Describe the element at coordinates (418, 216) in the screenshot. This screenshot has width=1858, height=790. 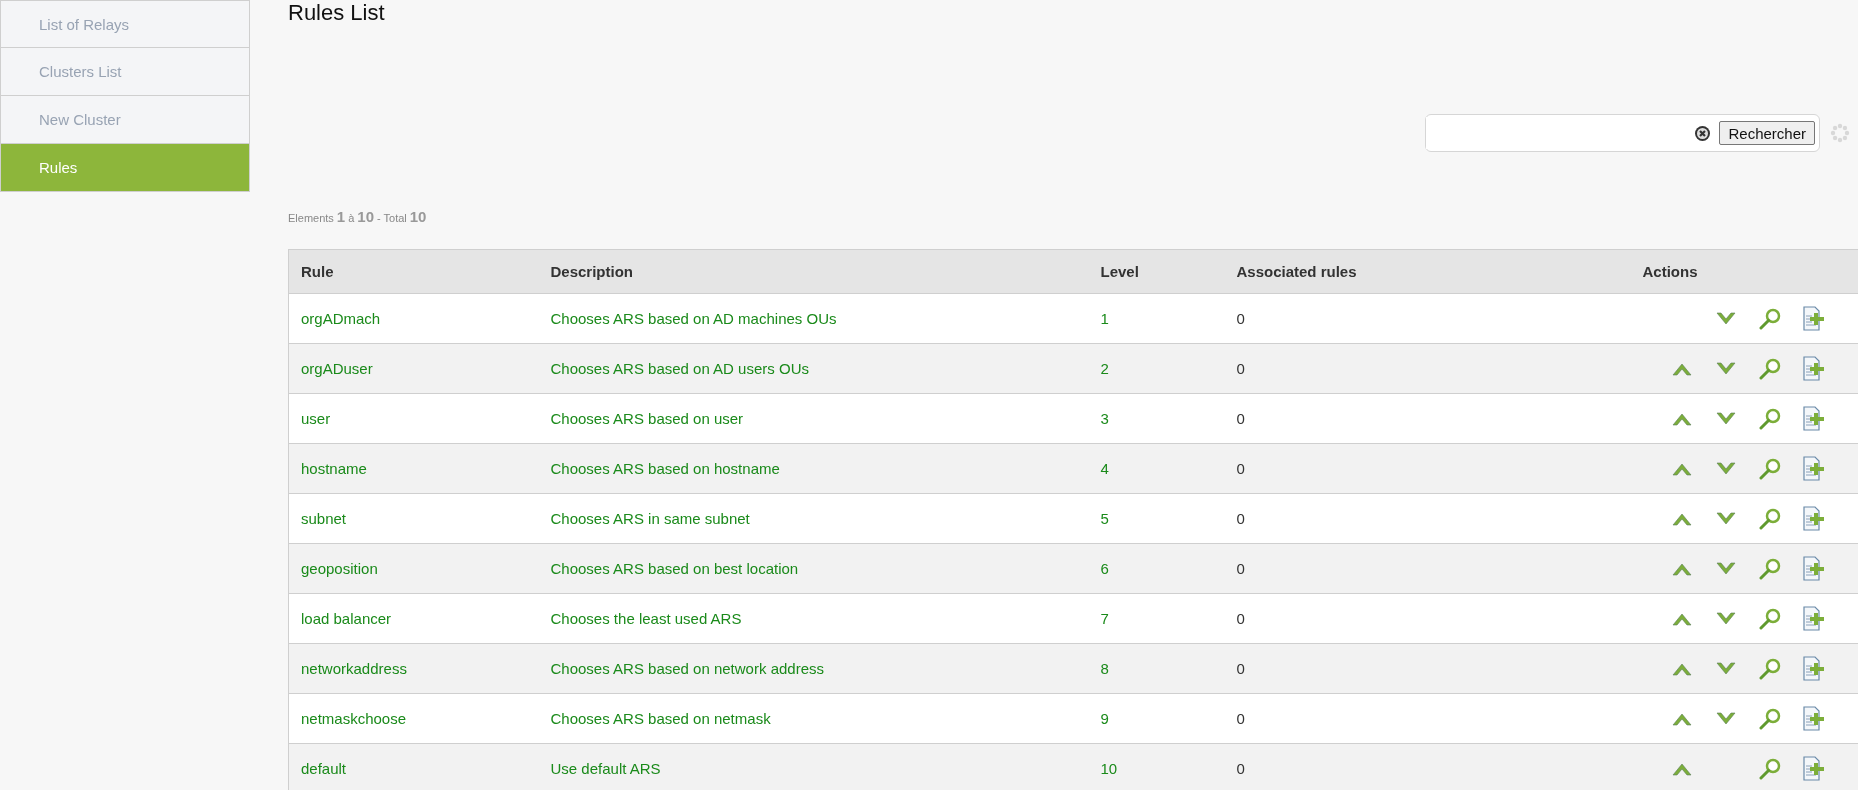
I see `pagination-total: 10` at that location.